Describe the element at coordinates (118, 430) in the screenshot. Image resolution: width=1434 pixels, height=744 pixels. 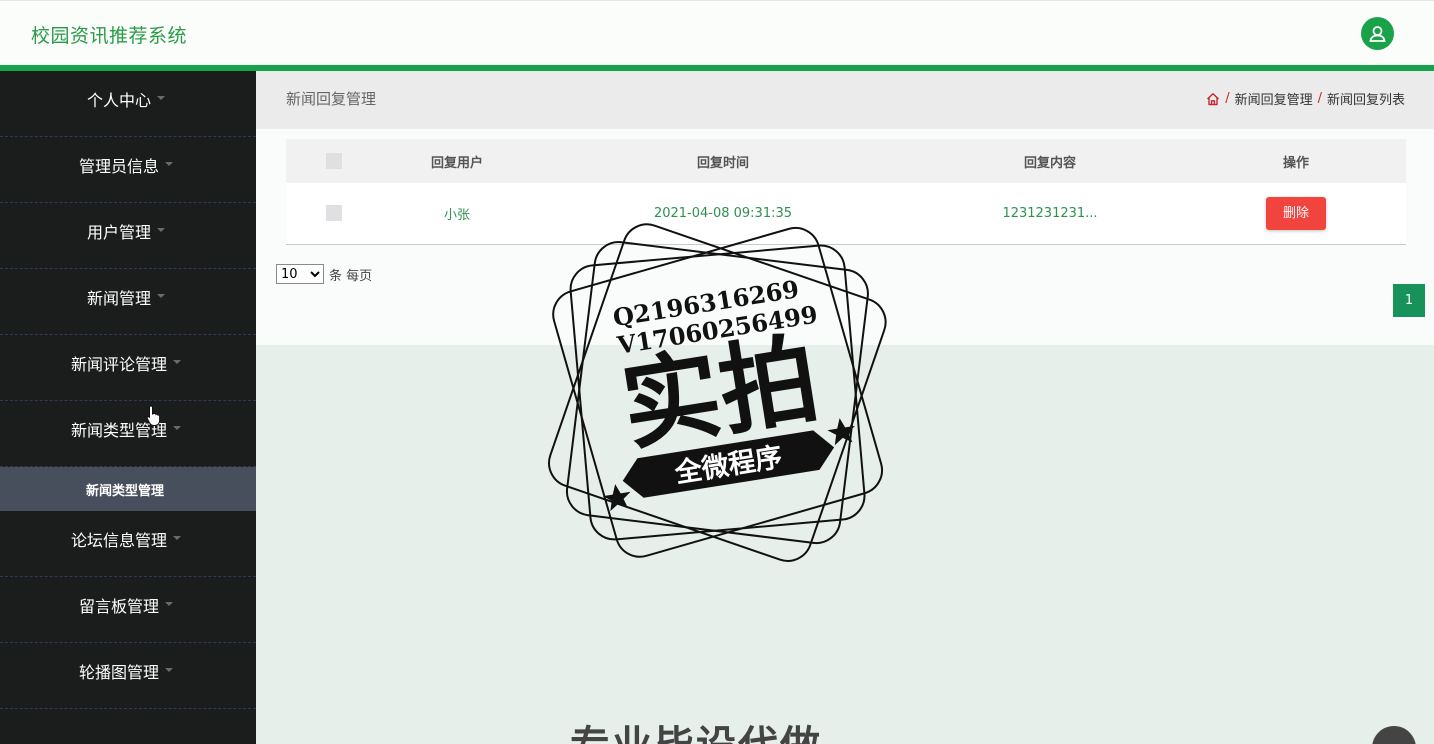
I see `sidebar-item-label: 新闻类型管理` at that location.